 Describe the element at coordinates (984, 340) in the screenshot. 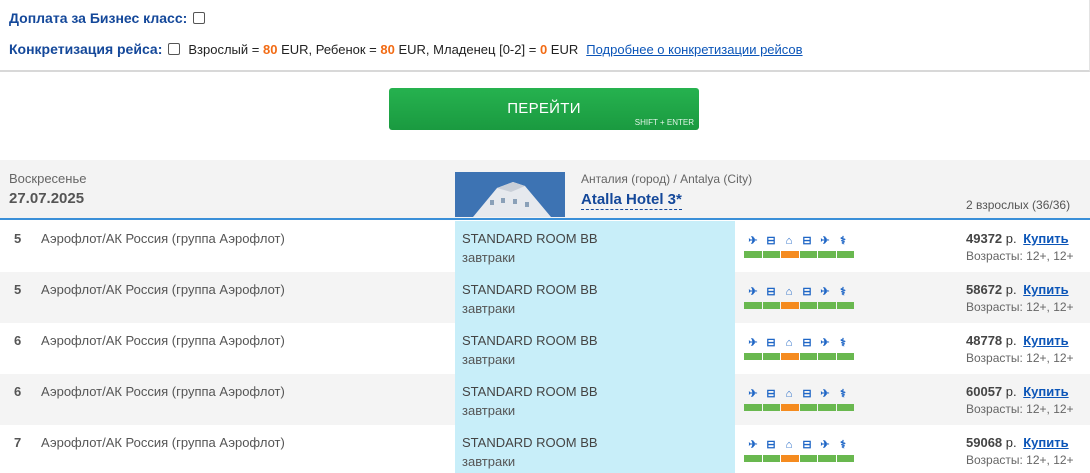

I see `price-value: 48778` at that location.